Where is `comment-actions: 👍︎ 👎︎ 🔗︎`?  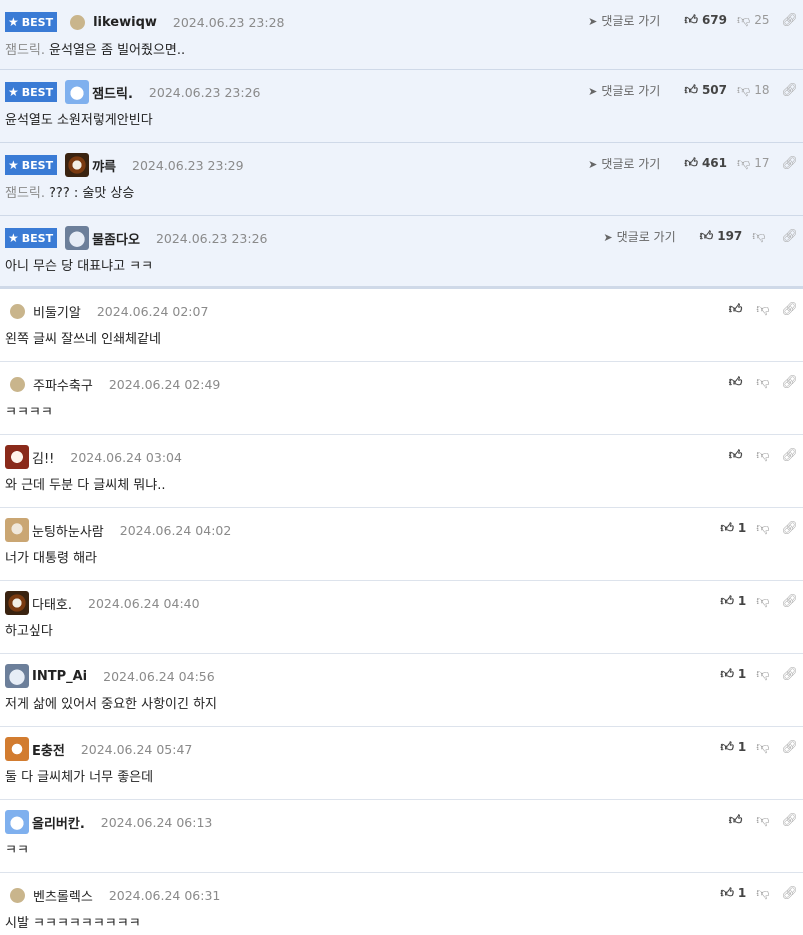 comment-actions: 👍︎ 👎︎ 🔗︎ is located at coordinates (758, 820).